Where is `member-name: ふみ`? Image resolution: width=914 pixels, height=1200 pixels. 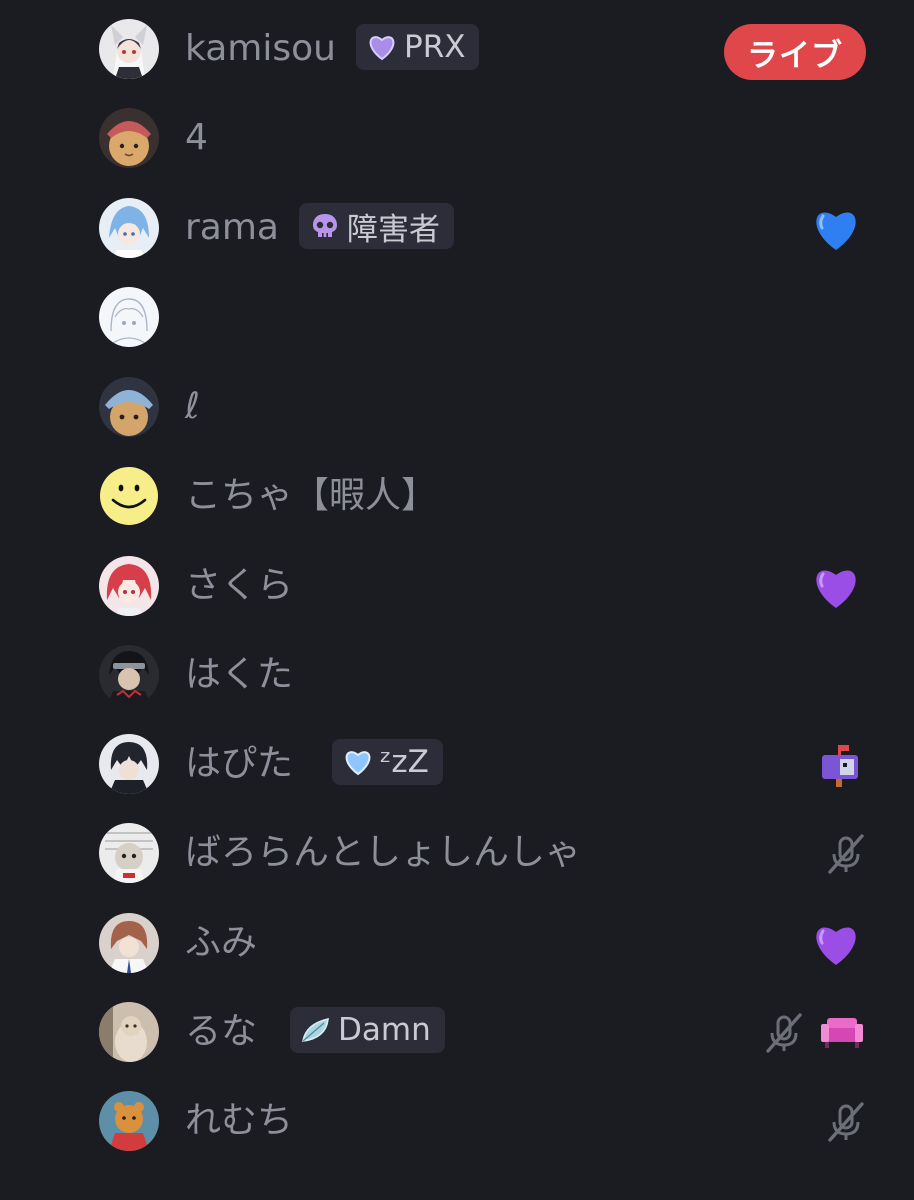 member-name: ふみ is located at coordinates (221, 942).